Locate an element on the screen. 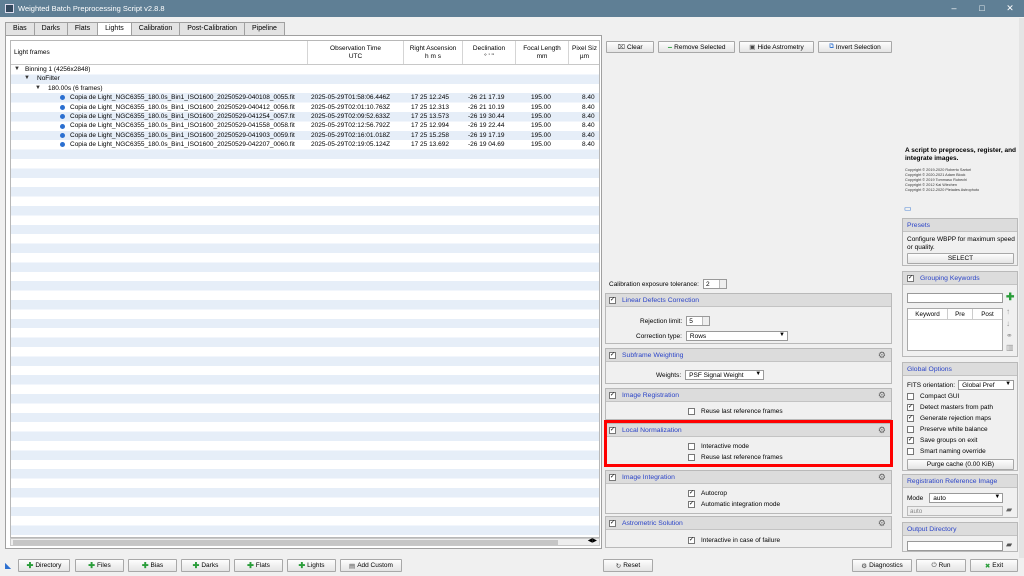 The height and width of the screenshot is (576, 1024). exit-button: ✖ Exit is located at coordinates (994, 565).